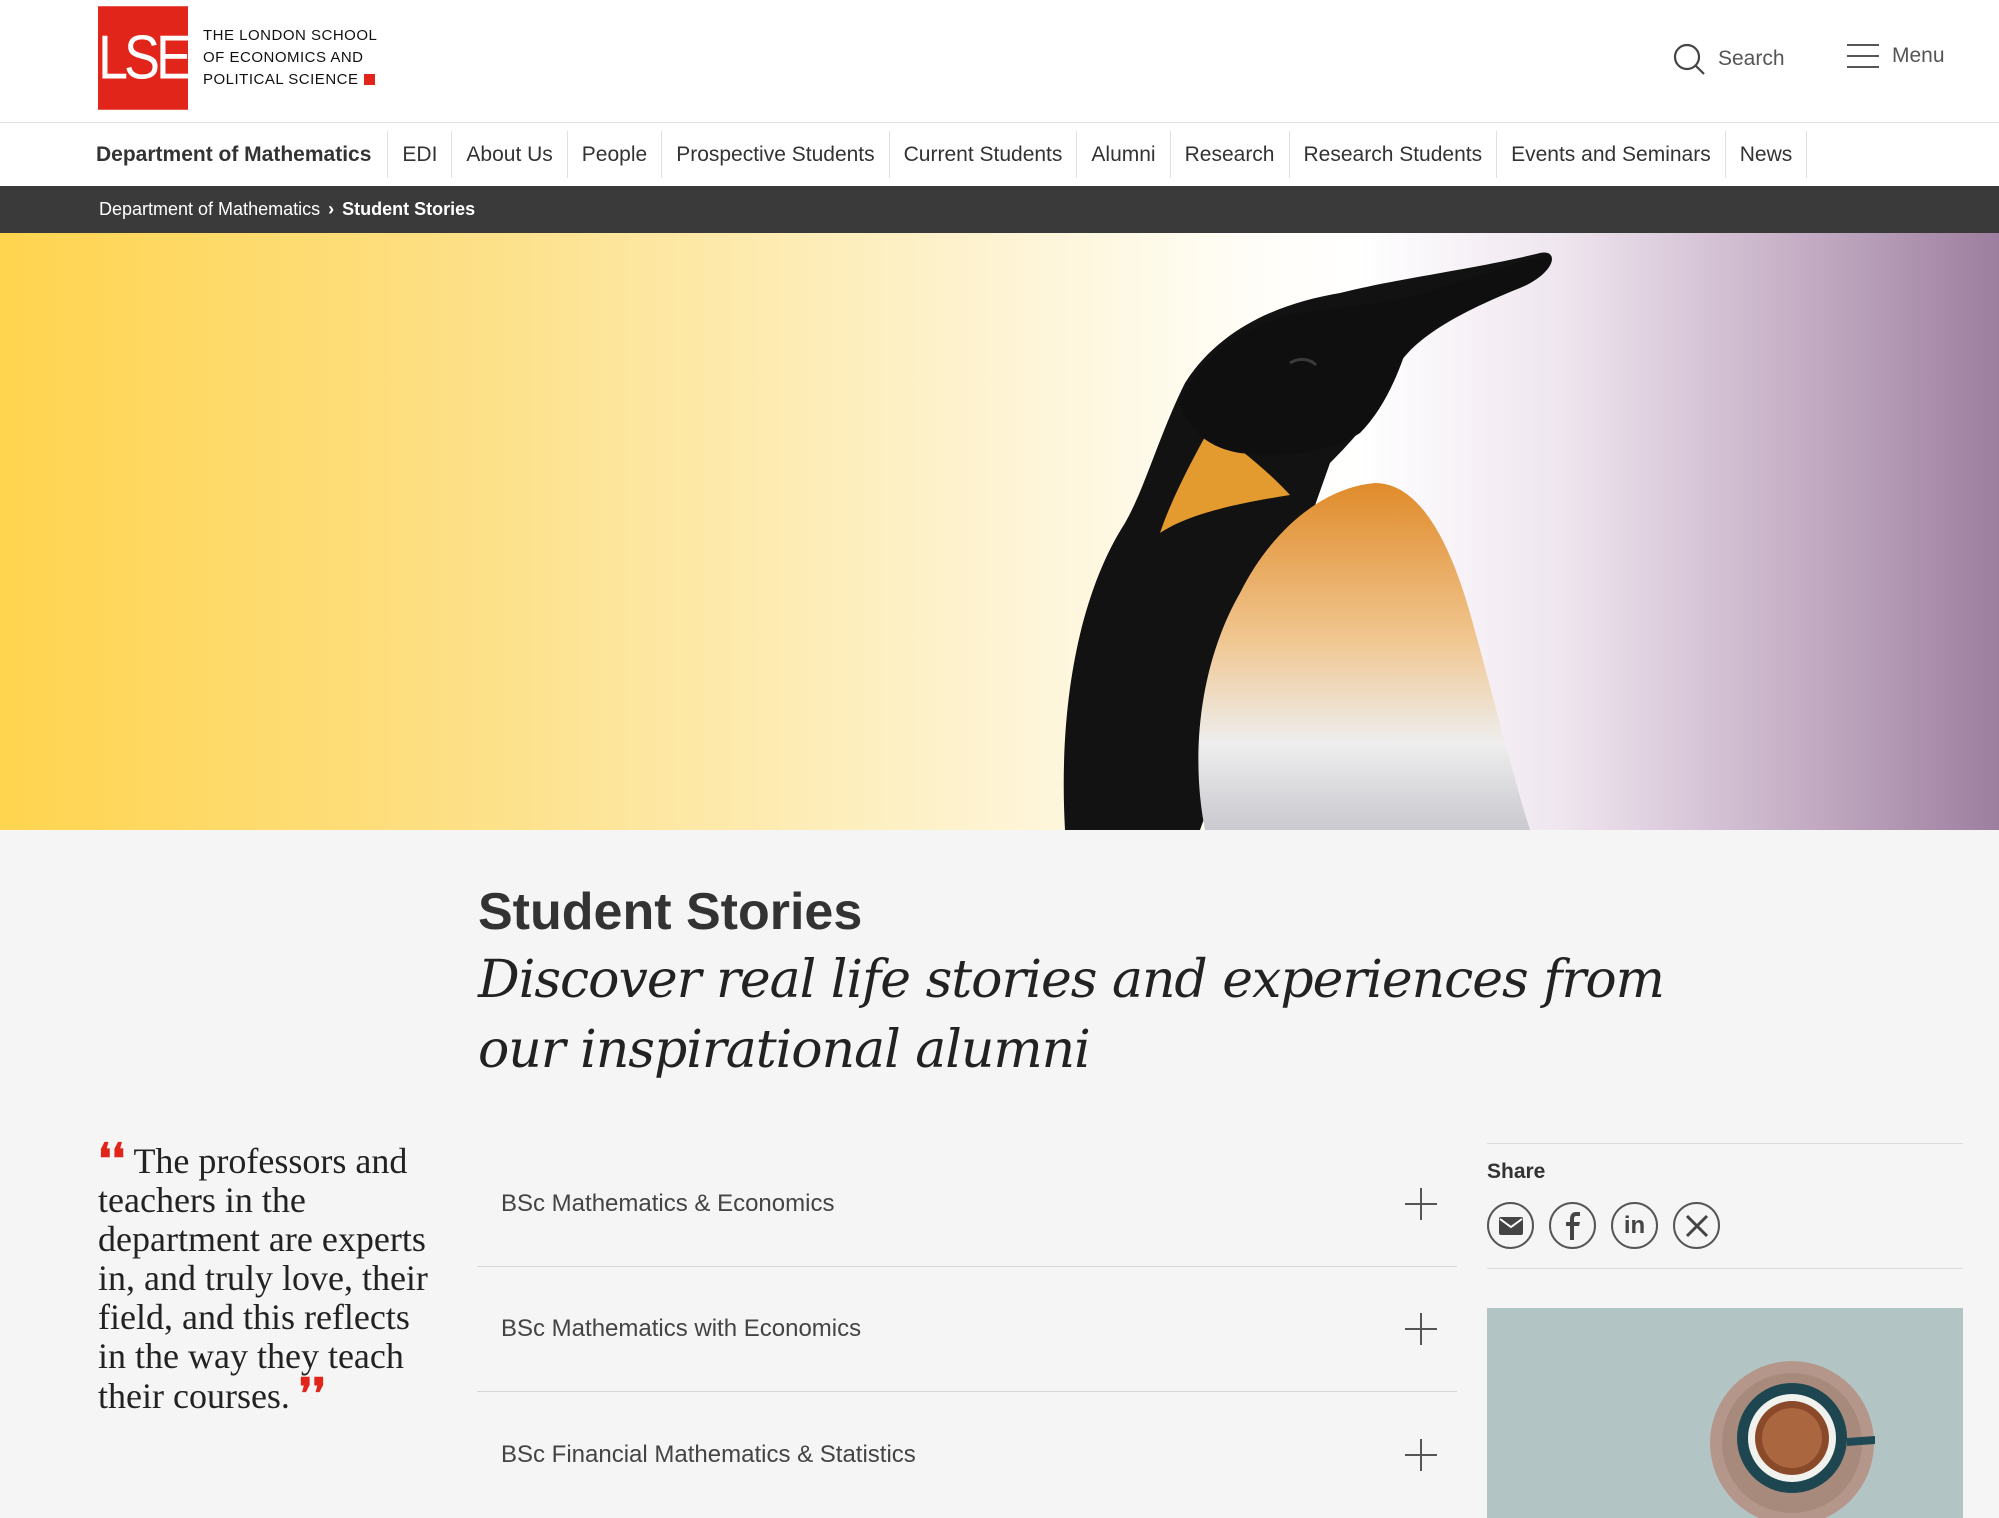  Describe the element at coordinates (1307, 541) in the screenshot. I see `penguin-image` at that location.